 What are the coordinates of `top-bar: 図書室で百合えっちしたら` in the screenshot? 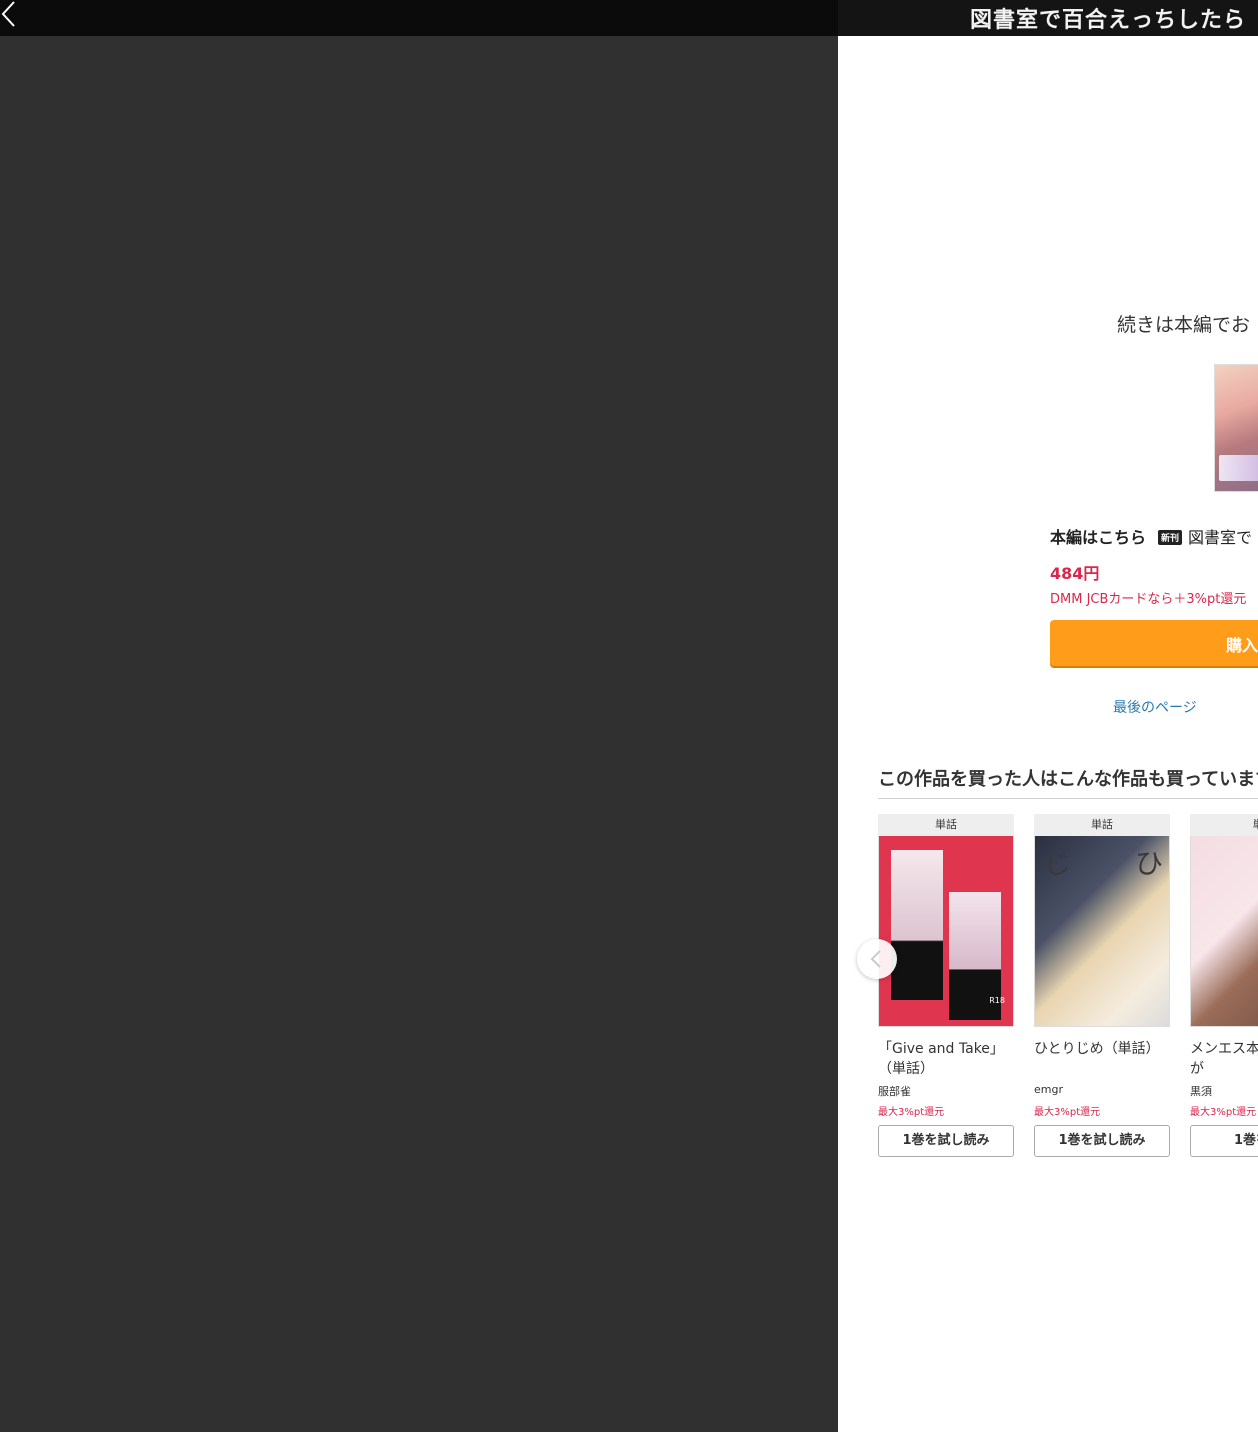 It's located at (629, 18).